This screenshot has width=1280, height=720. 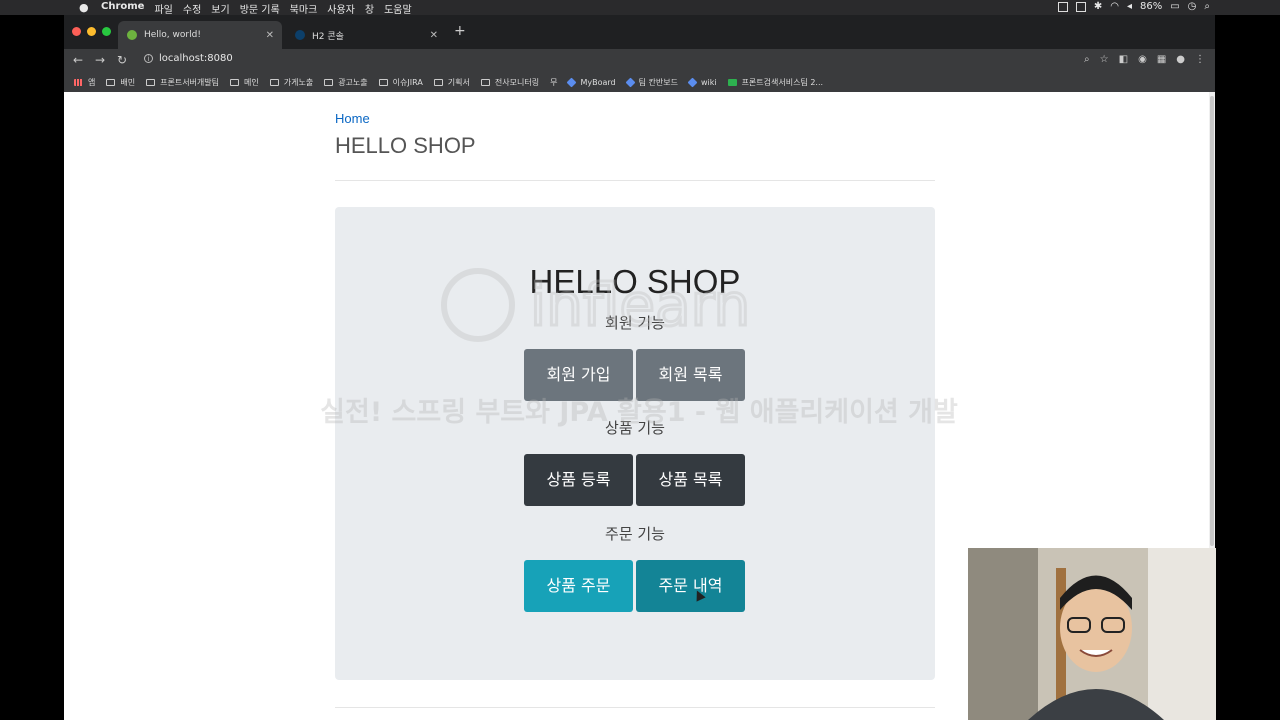 I want to click on inflearn-watermark-logo: inflearn, so click(x=596, y=305).